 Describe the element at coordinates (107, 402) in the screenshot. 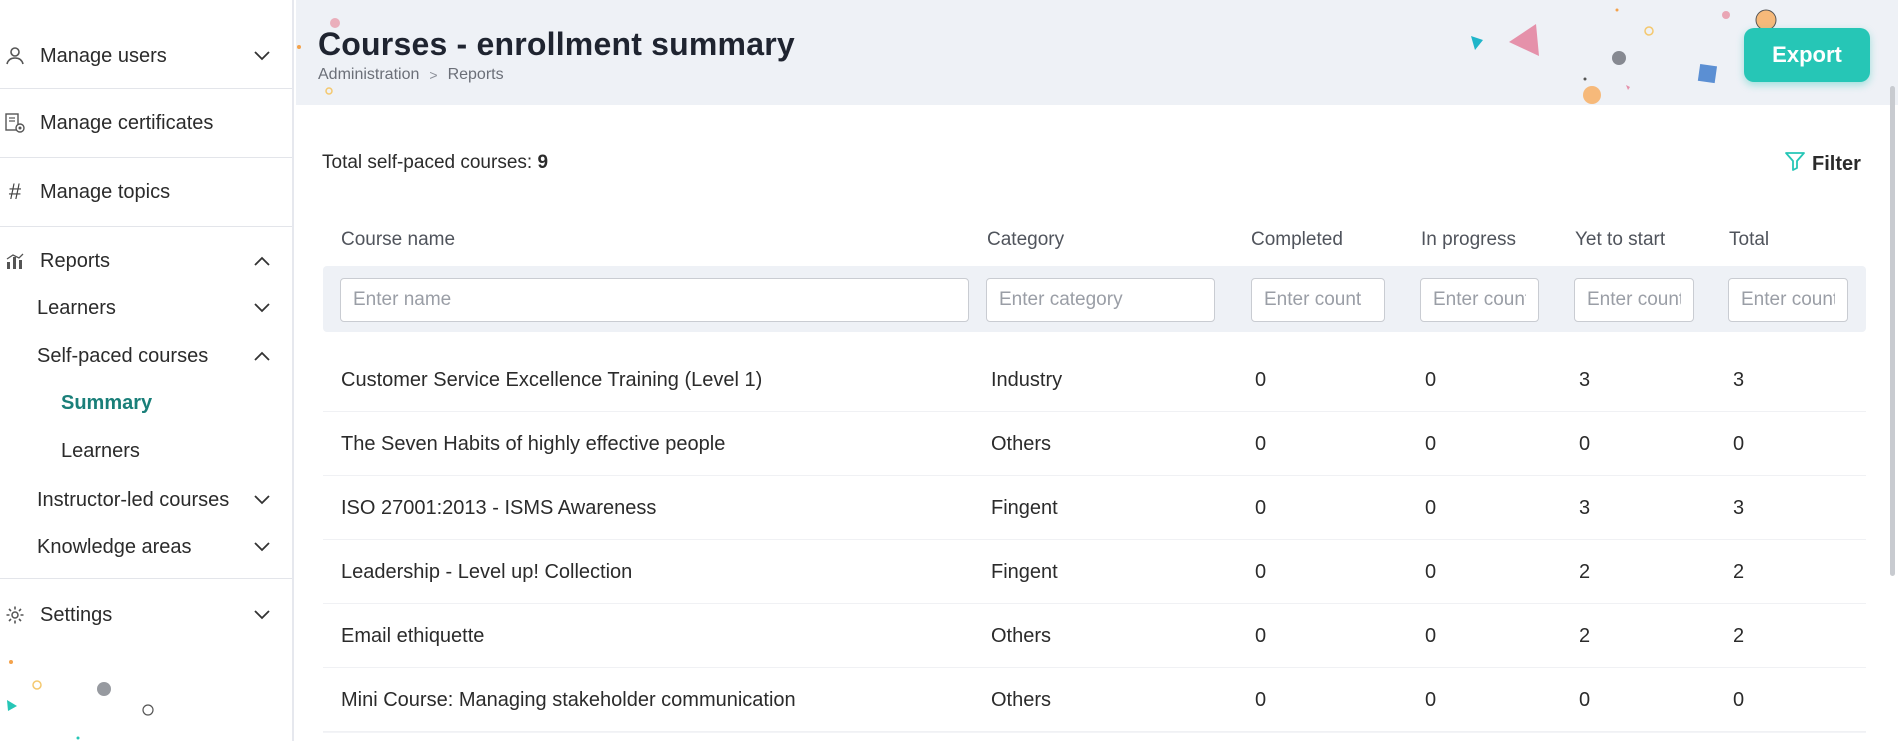

I see `sidebar-subsubitem-label: Summary` at that location.